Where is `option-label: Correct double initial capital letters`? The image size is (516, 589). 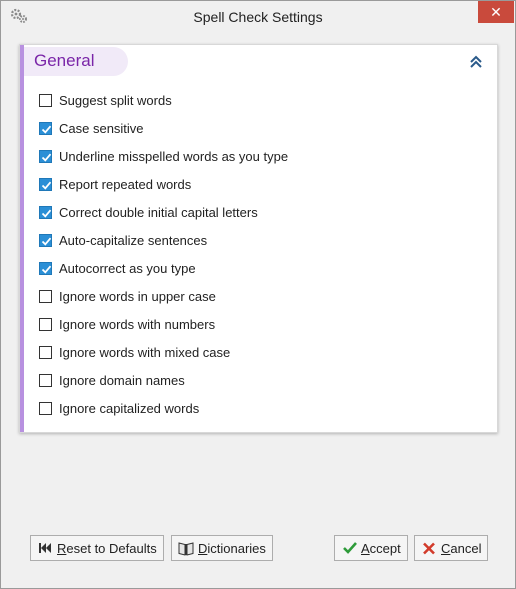 option-label: Correct double initial capital letters is located at coordinates (158, 212).